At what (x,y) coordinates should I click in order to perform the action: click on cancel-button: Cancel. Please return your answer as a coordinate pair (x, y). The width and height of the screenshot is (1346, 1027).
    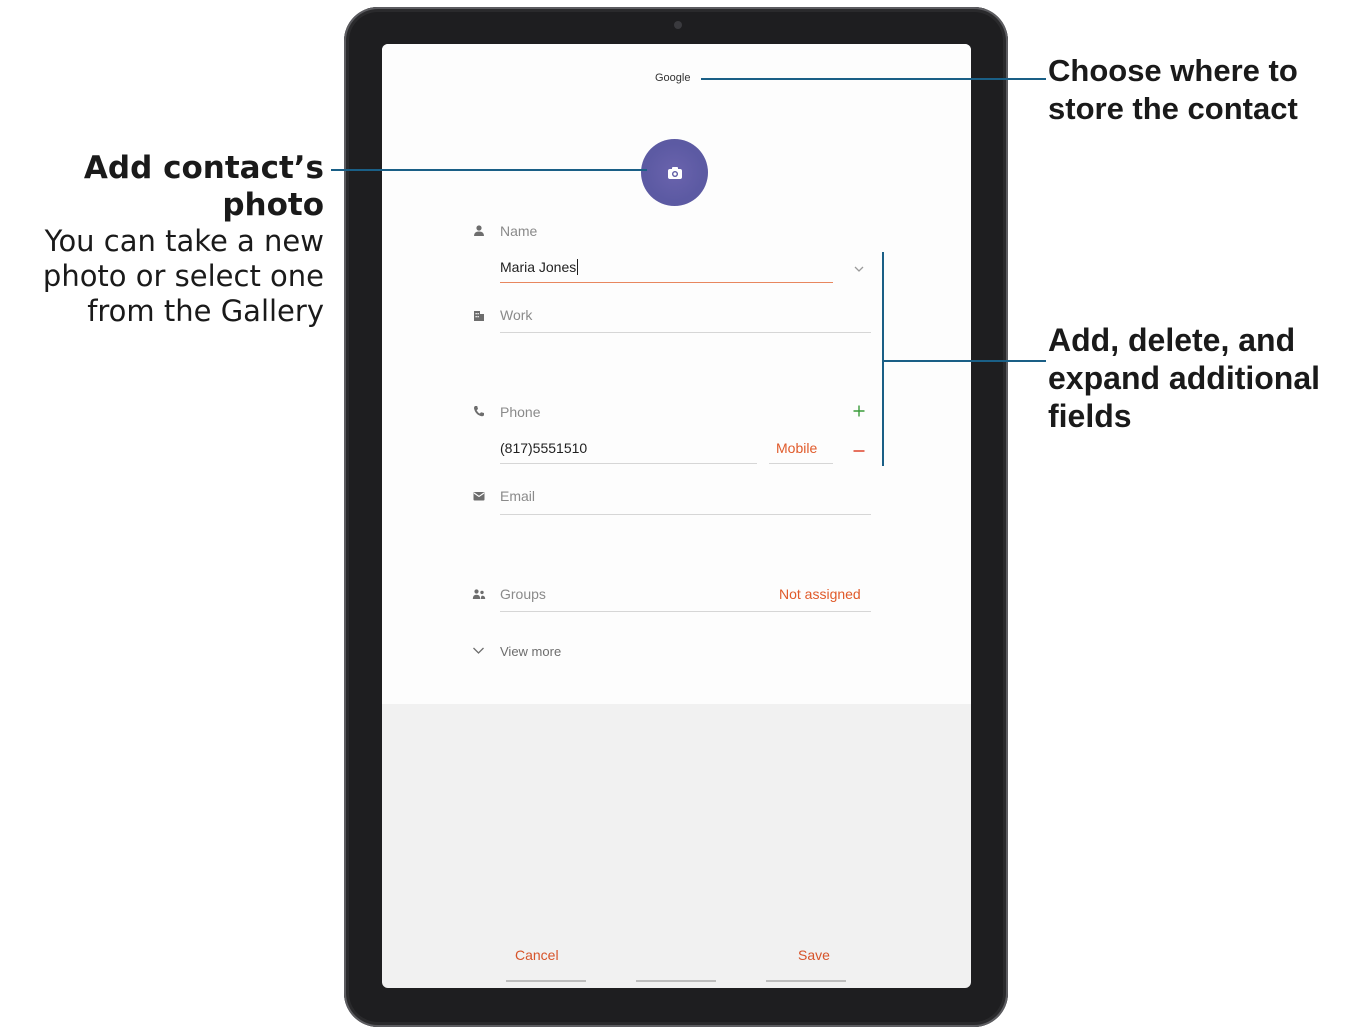
    Looking at the image, I should click on (537, 955).